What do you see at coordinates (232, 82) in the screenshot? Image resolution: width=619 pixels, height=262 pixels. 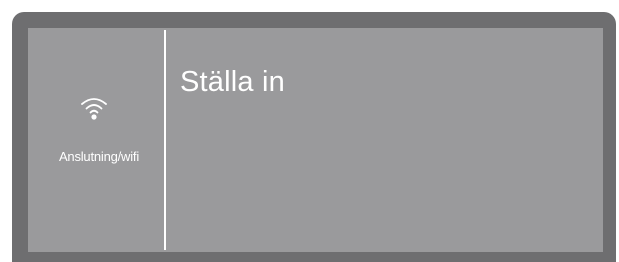 I see `page-title: Ställa in` at bounding box center [232, 82].